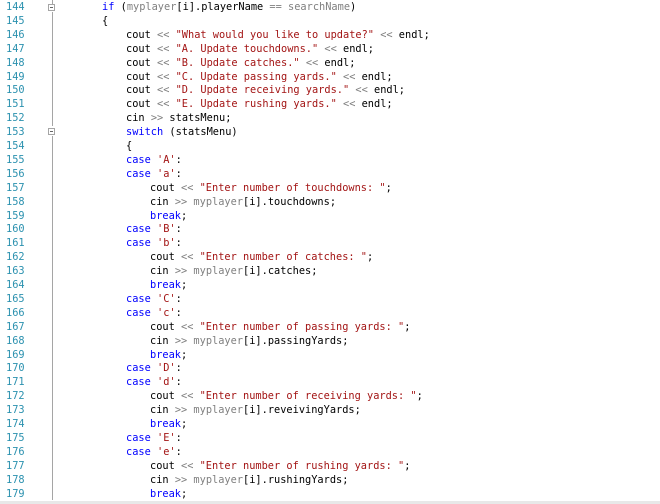 The height and width of the screenshot is (504, 660). I want to click on code-token: (, so click(120, 7).